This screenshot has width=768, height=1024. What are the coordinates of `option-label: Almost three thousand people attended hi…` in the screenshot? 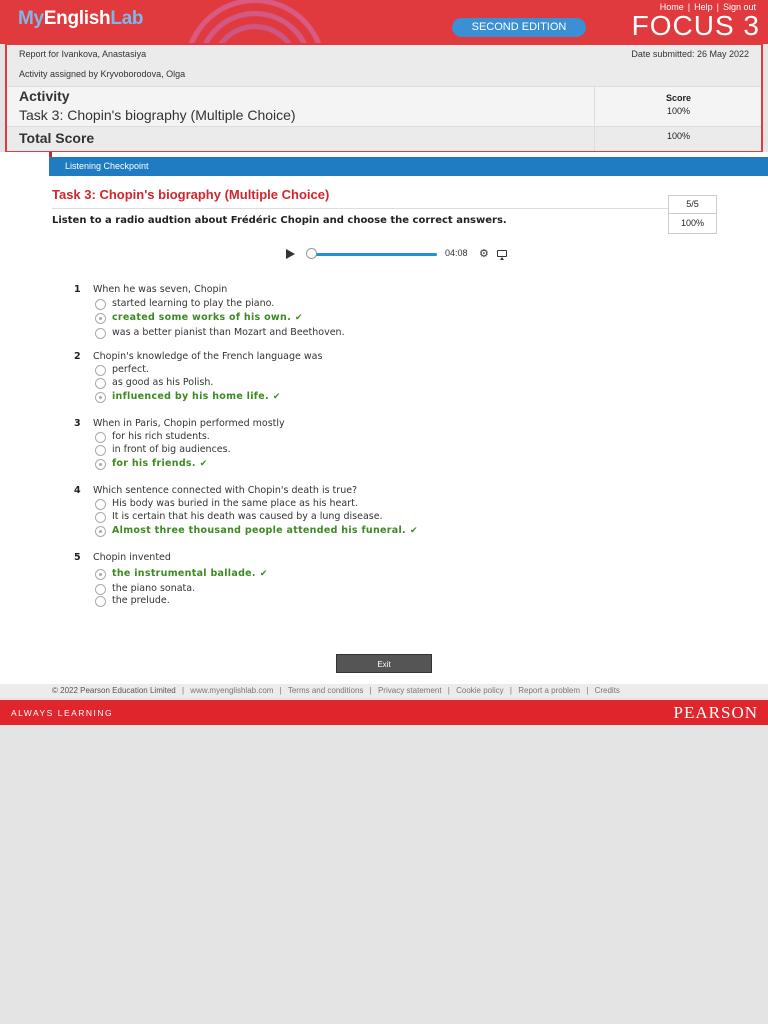 It's located at (259, 530).